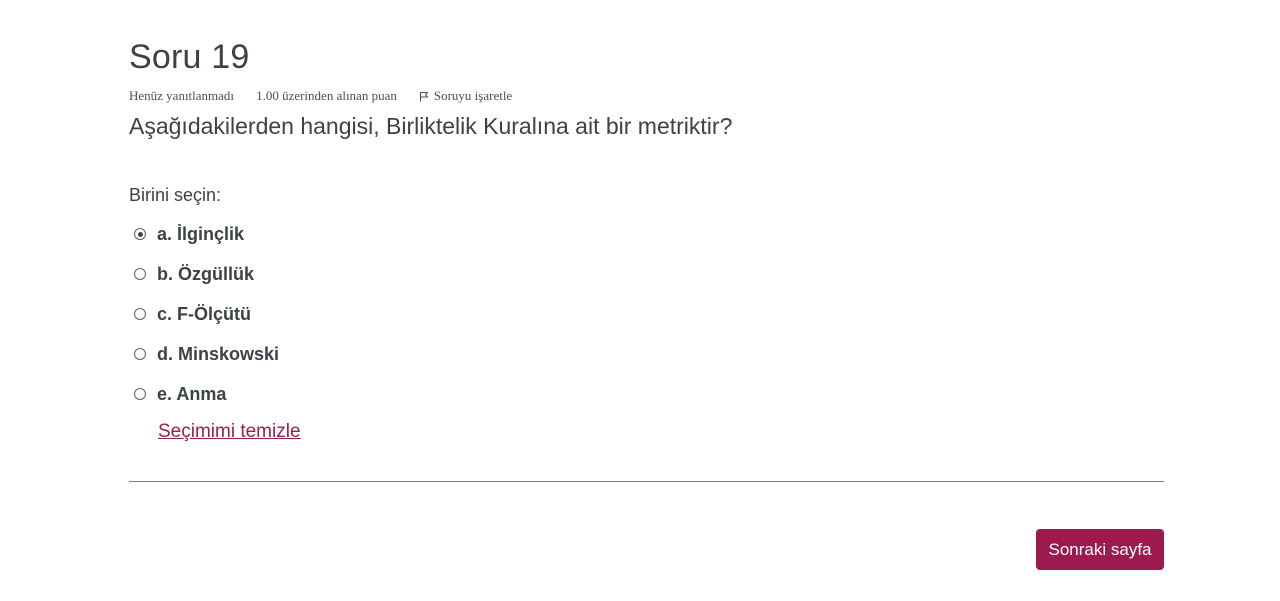  I want to click on answer-label: b. Özgüllük, so click(205, 273).